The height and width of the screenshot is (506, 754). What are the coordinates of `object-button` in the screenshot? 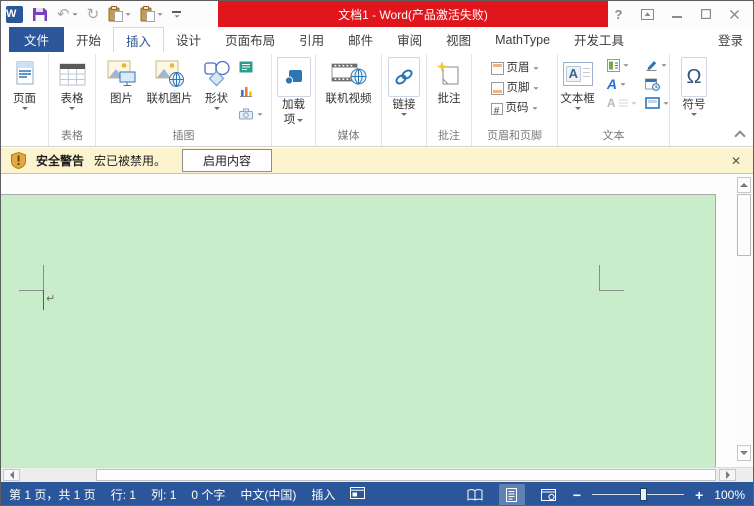 It's located at (656, 103).